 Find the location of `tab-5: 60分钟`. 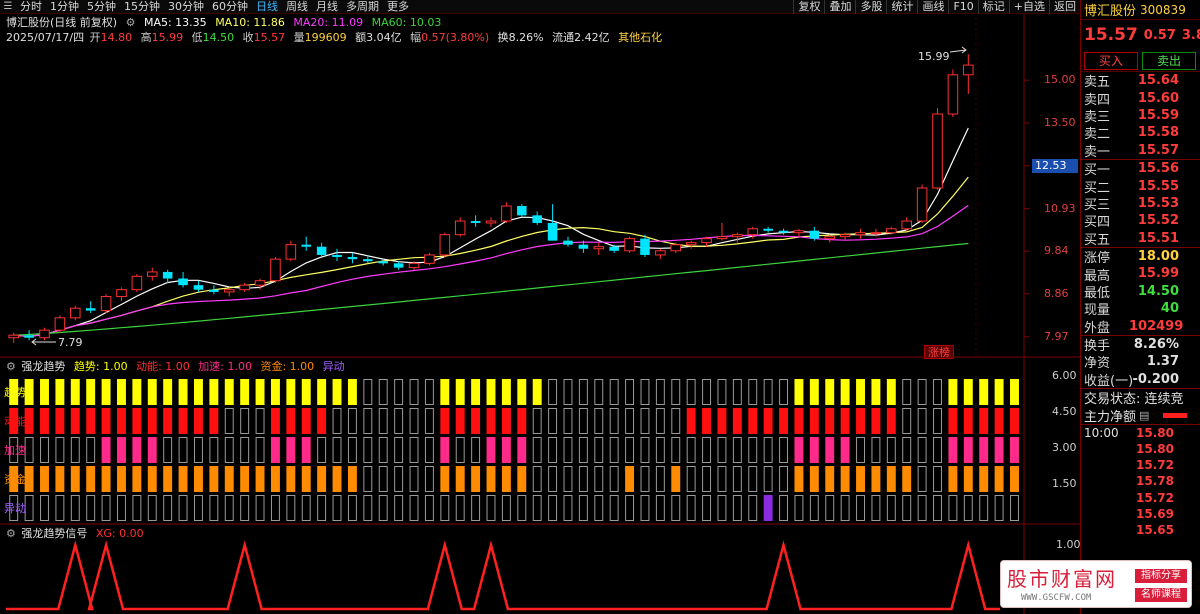

tab-5: 60分钟 is located at coordinates (230, 7).